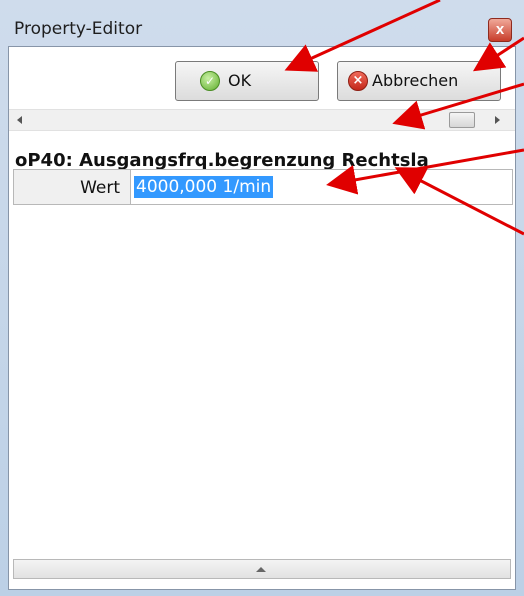 Image resolution: width=524 pixels, height=596 pixels. Describe the element at coordinates (262, 23) in the screenshot. I see `title-bar: Property-Editor x` at that location.